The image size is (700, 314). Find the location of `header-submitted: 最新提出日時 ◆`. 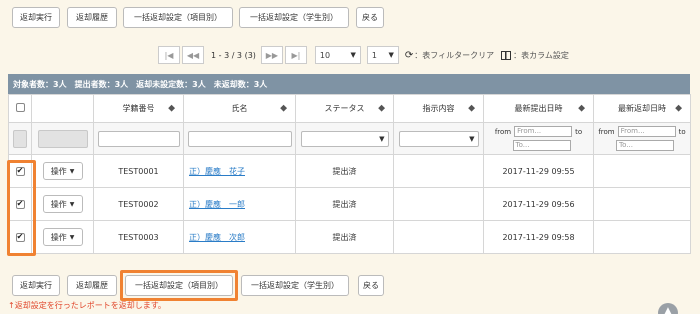

header-submitted: 最新提出日時 ◆ is located at coordinates (538, 108).